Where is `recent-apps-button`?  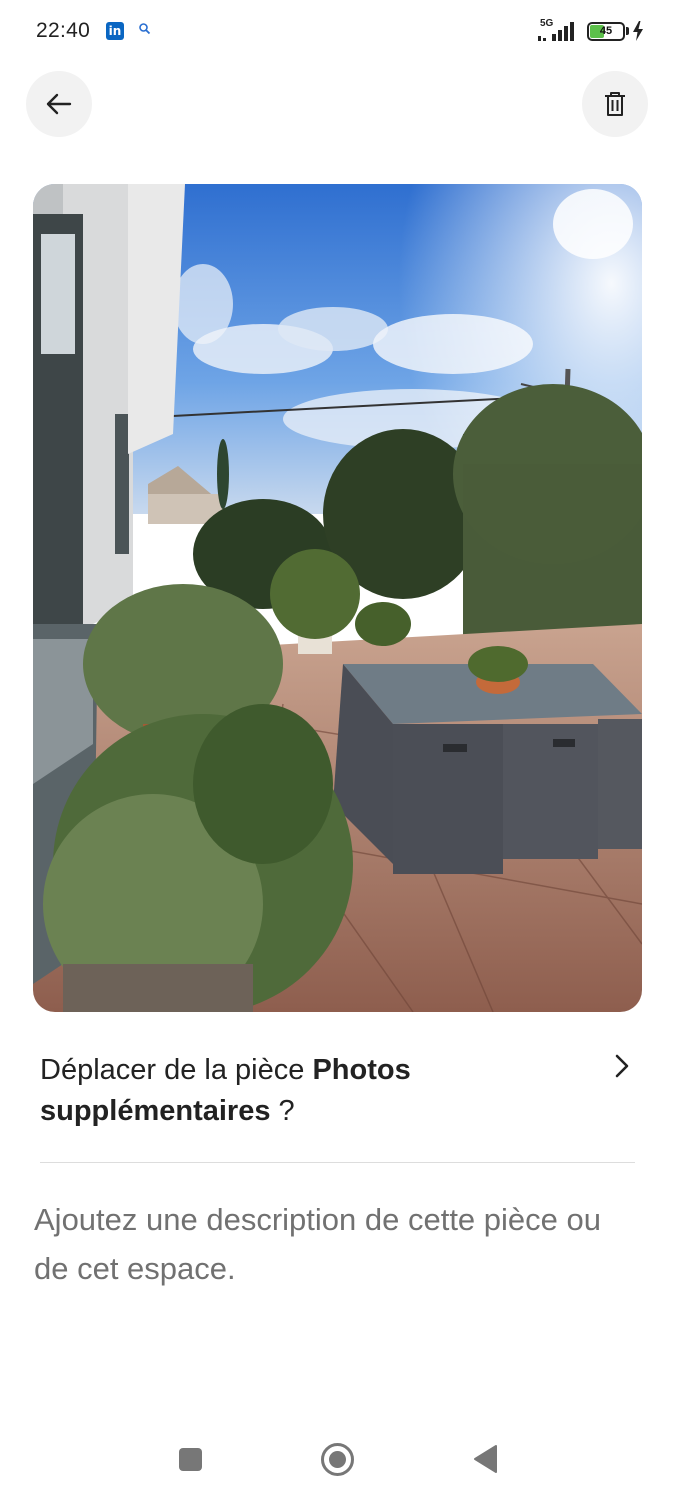
recent-apps-button is located at coordinates (190, 1459).